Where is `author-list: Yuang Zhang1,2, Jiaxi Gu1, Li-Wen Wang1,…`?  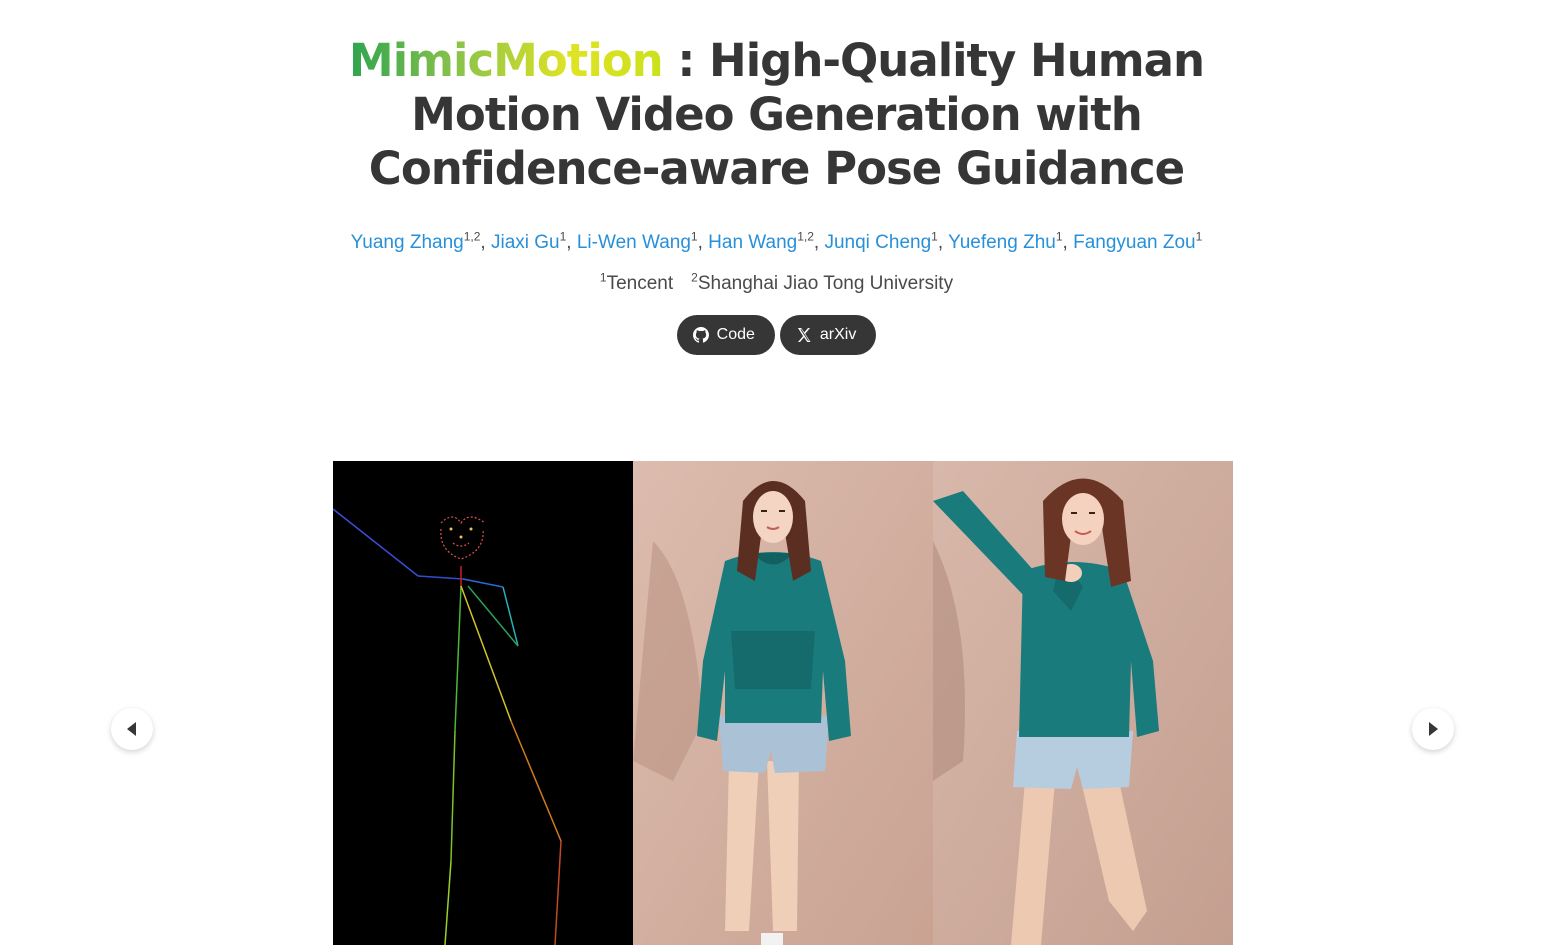 author-list: Yuang Zhang1,2, Jiaxi Gu1, Li-Wen Wang1,… is located at coordinates (776, 240).